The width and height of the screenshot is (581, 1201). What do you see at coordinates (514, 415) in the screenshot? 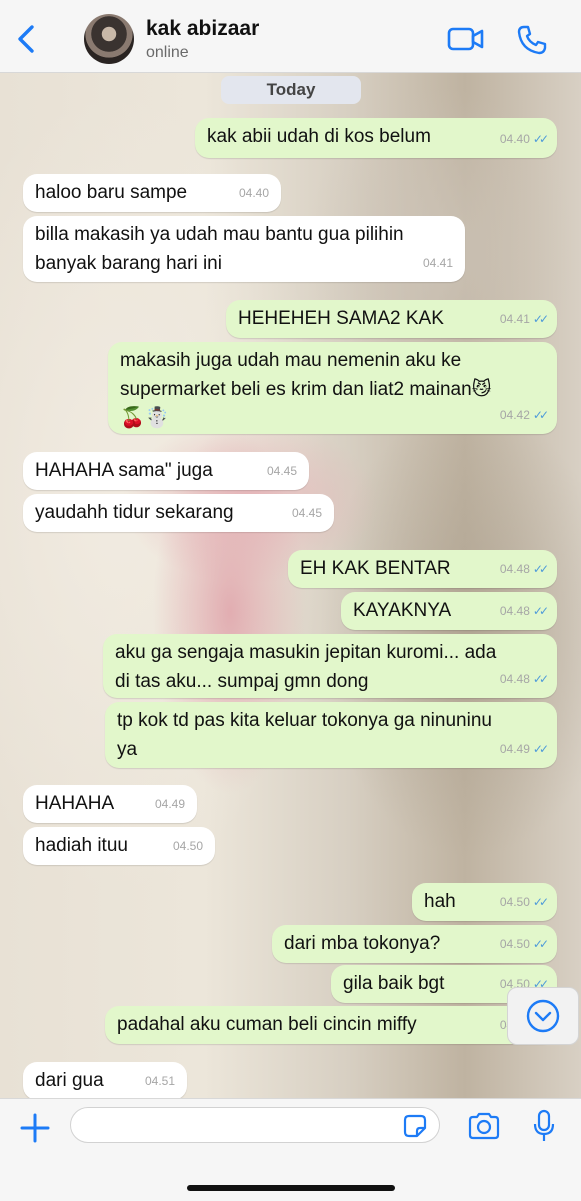
I see `message-time: 04.42` at bounding box center [514, 415].